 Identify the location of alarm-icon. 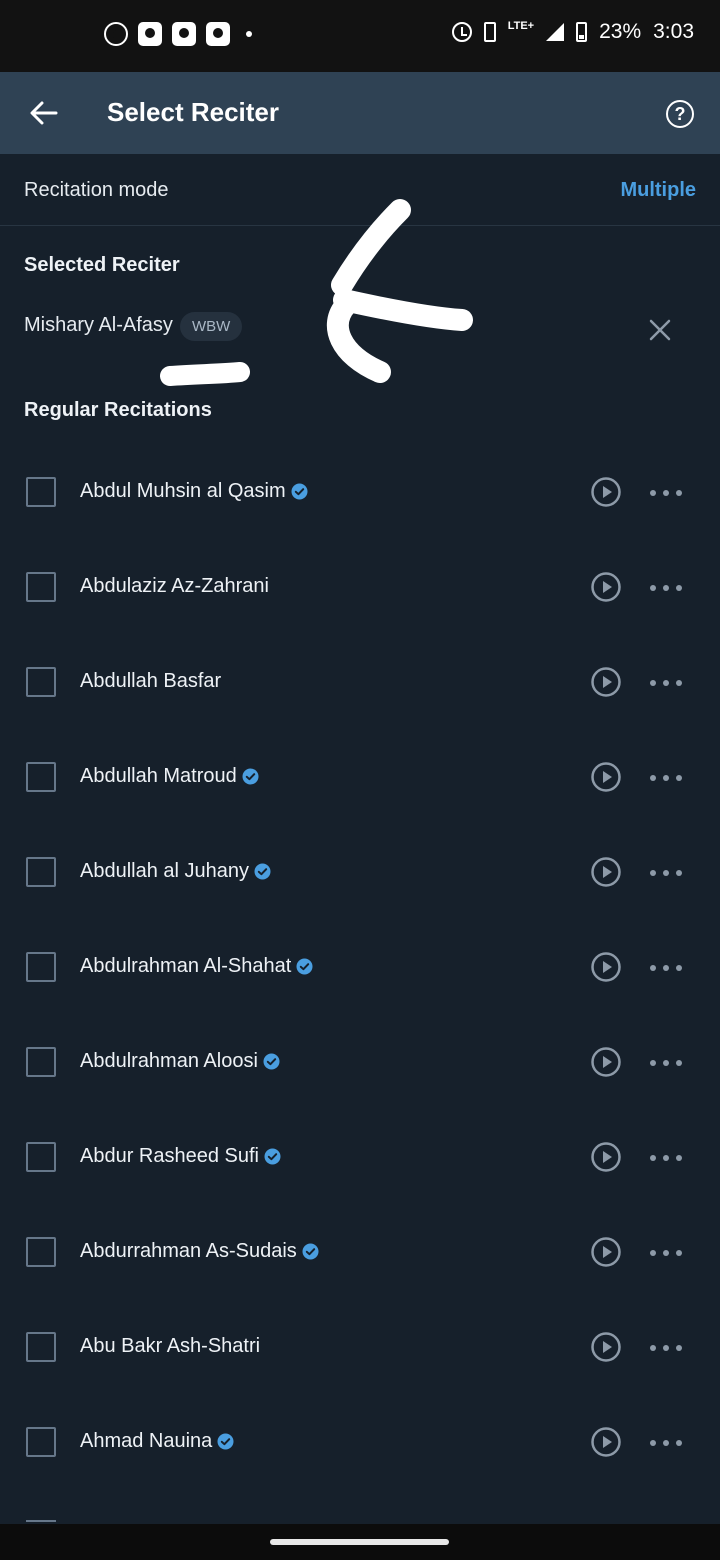
(461, 32).